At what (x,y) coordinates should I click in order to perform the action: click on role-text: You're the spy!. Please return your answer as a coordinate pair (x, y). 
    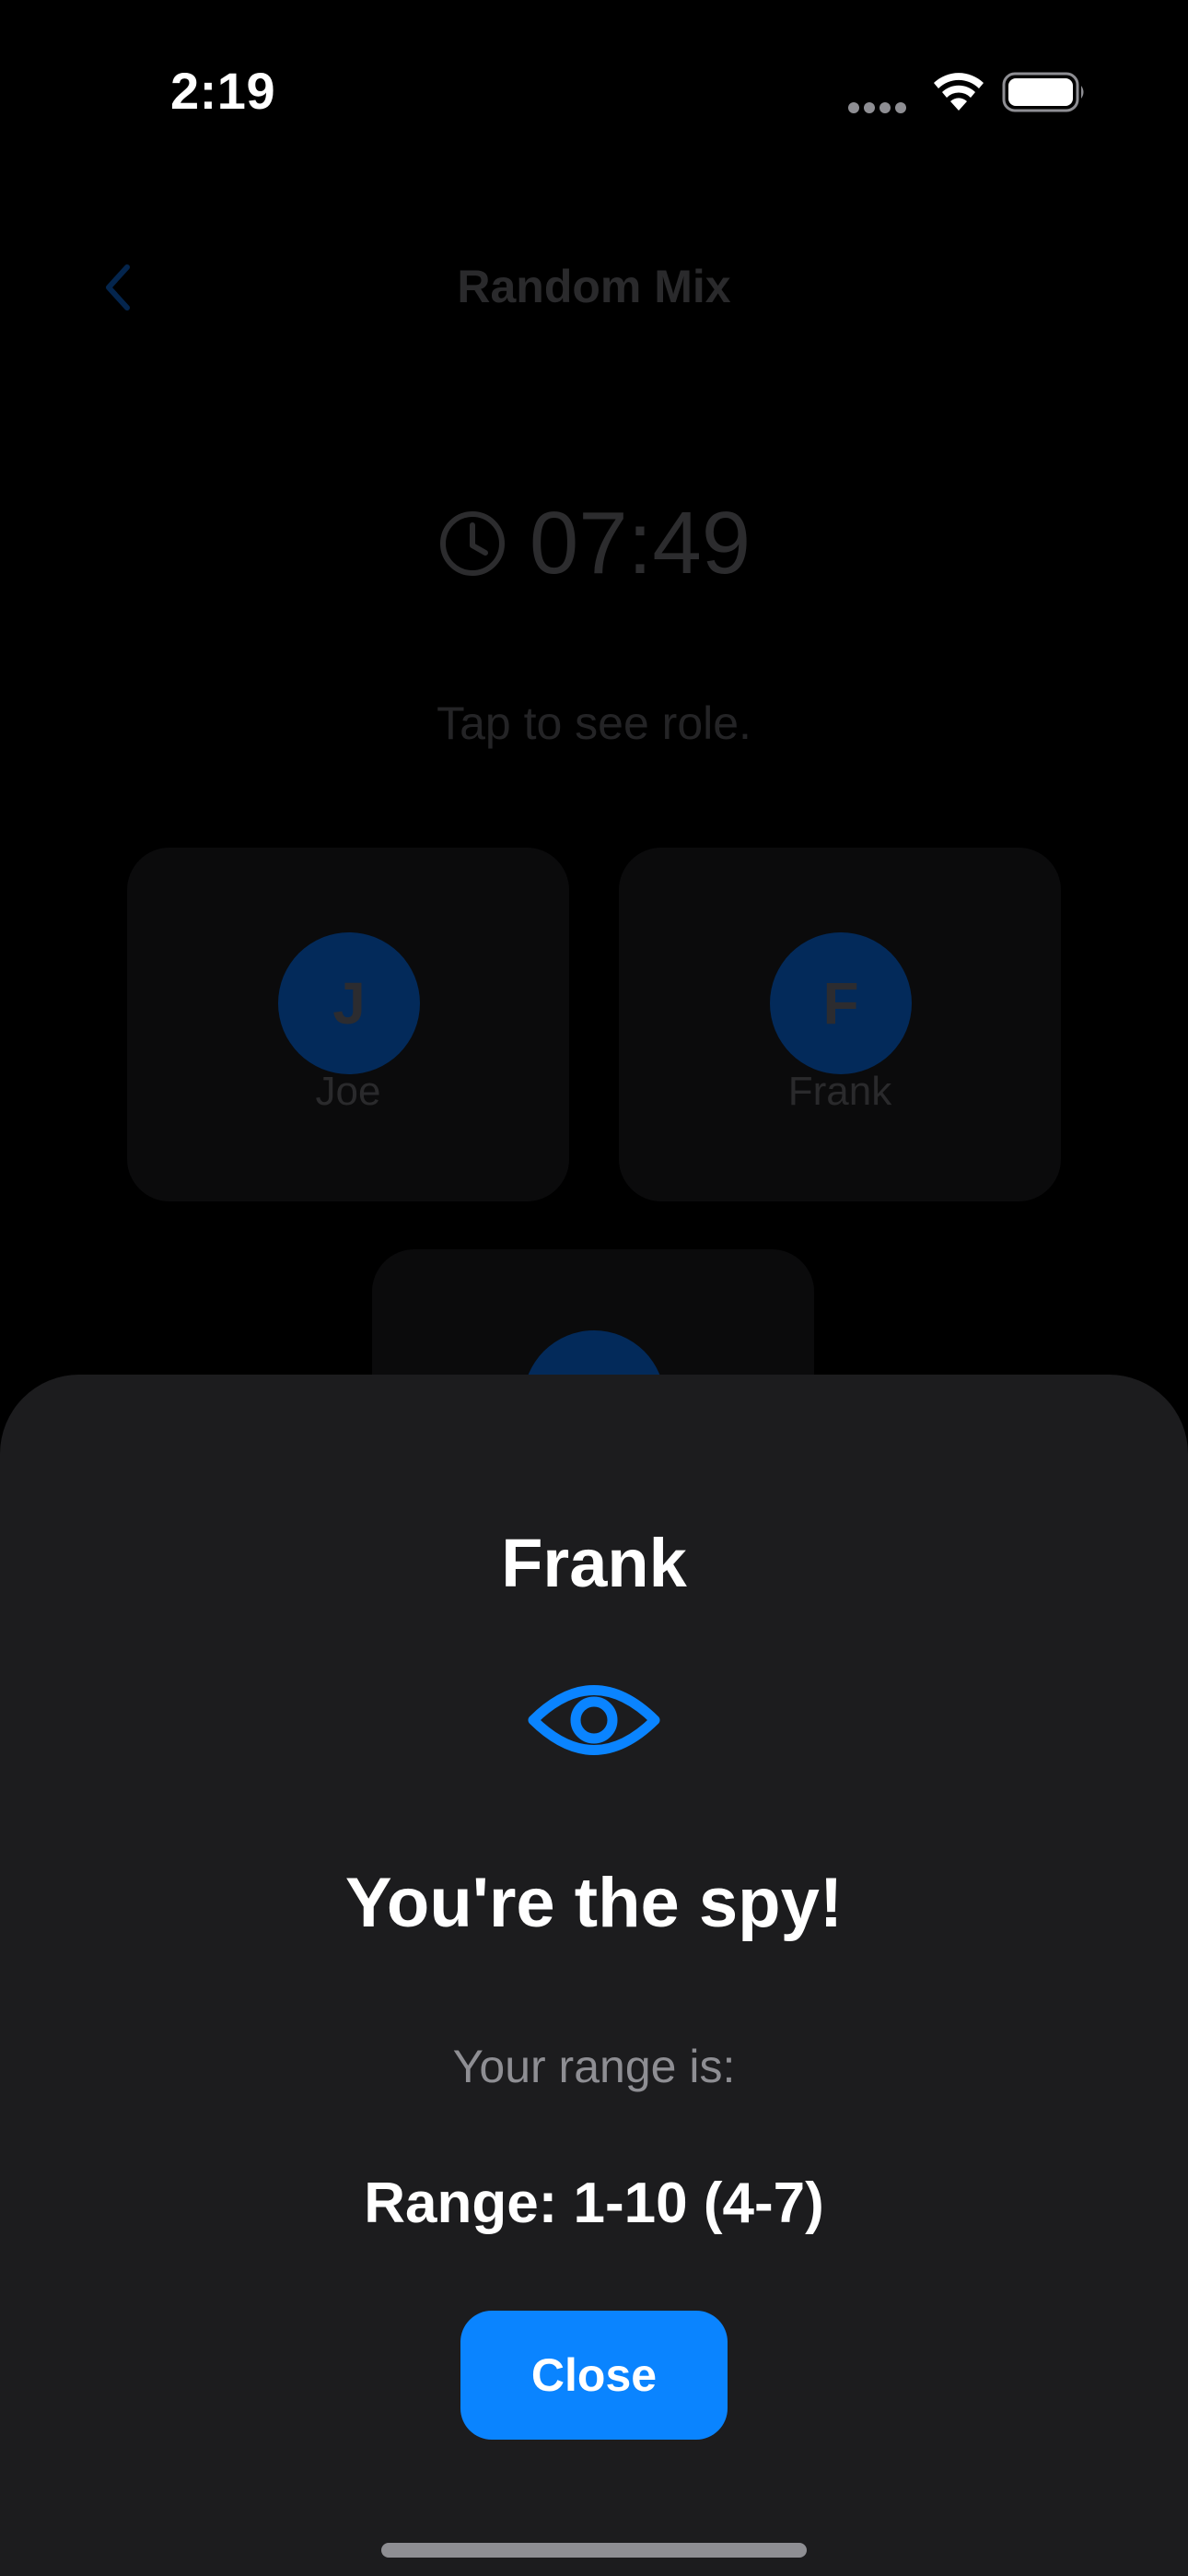
    Looking at the image, I should click on (594, 1903).